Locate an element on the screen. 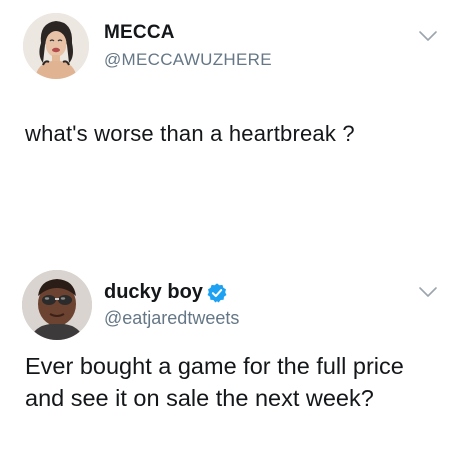 This screenshot has width=460, height=461. avatar-sketch-woman-icon is located at coordinates (56, 46).